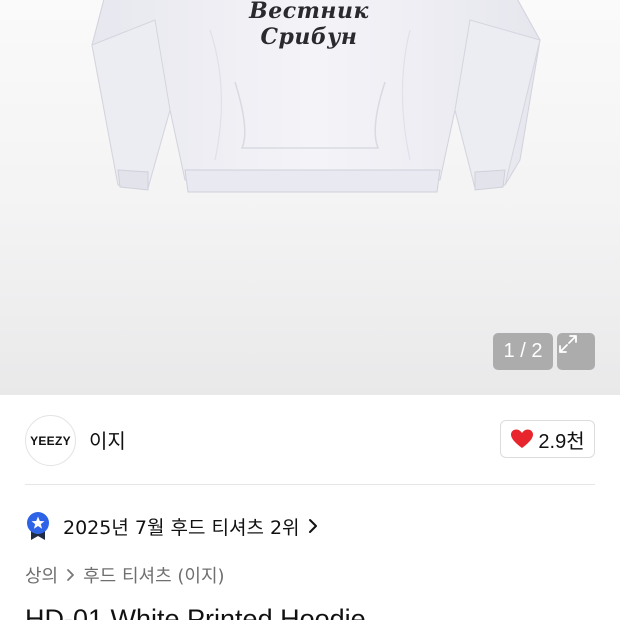 This screenshot has width=620, height=620. I want to click on expand-image-button, so click(576, 351).